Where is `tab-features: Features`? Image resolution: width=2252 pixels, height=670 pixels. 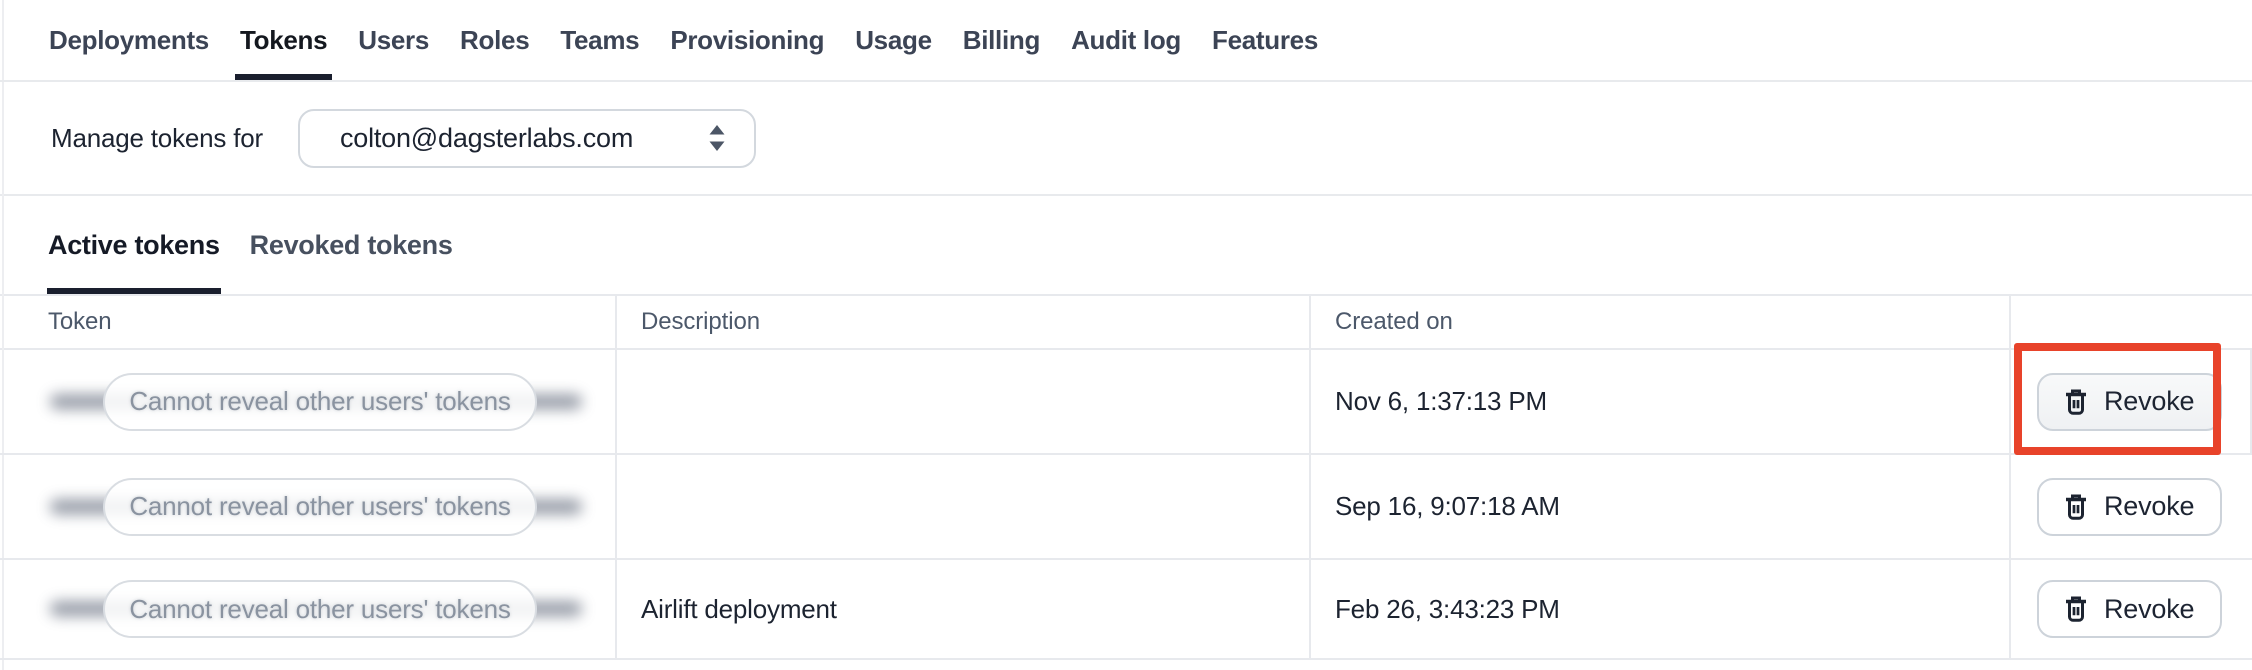 tab-features: Features is located at coordinates (1265, 40).